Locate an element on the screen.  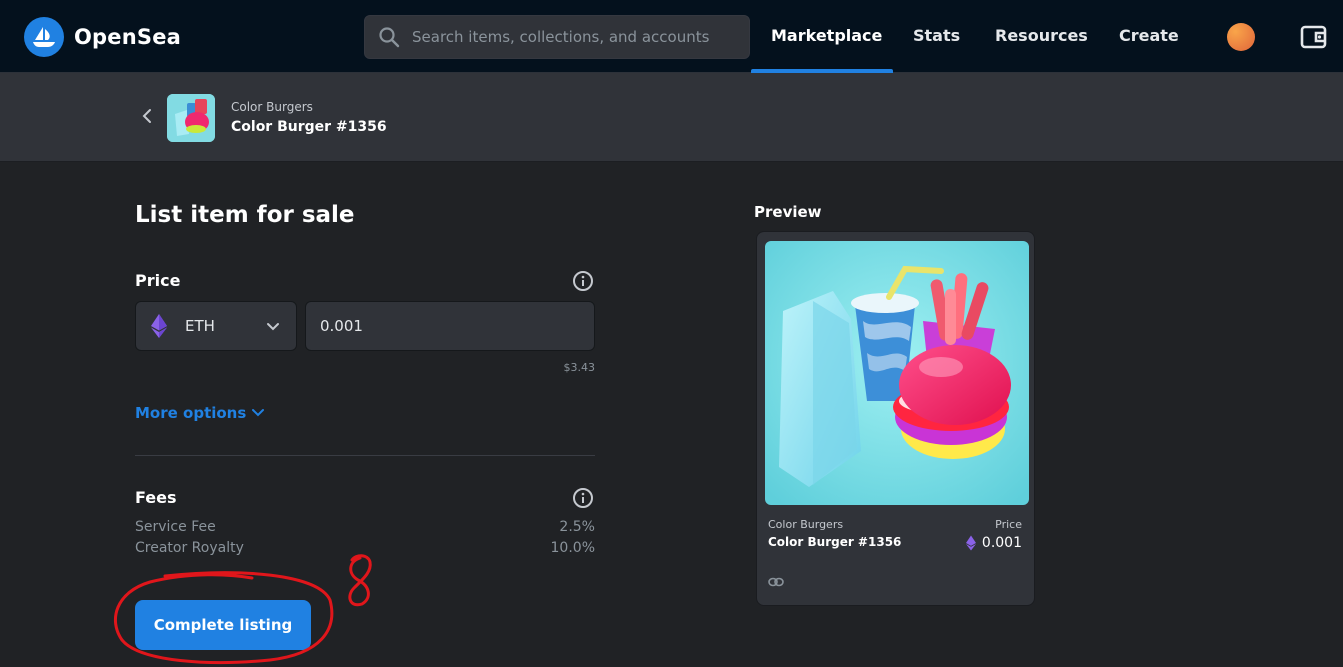
card-price: 0.001 is located at coordinates (993, 543).